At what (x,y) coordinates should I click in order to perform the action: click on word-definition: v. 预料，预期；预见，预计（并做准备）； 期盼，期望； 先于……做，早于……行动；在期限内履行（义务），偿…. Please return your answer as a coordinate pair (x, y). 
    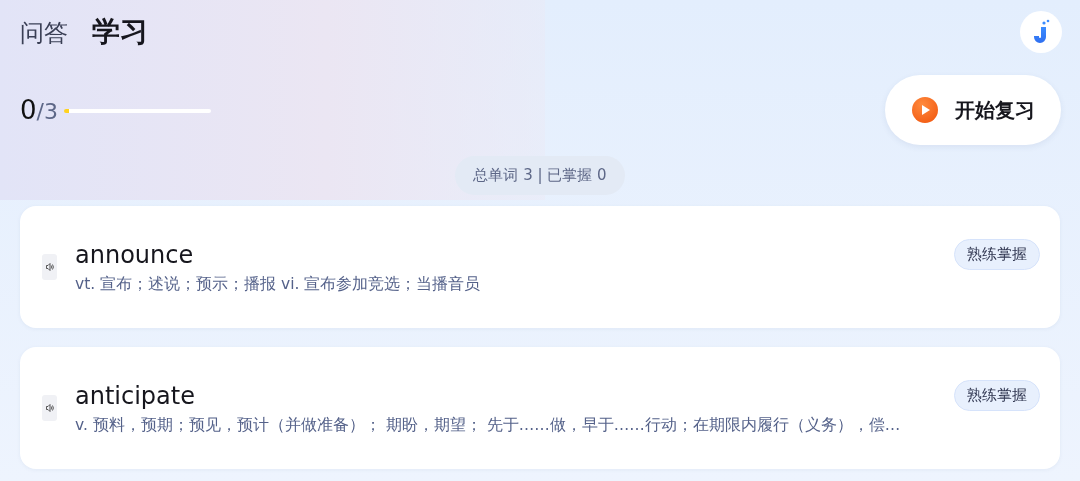
    Looking at the image, I should click on (488, 425).